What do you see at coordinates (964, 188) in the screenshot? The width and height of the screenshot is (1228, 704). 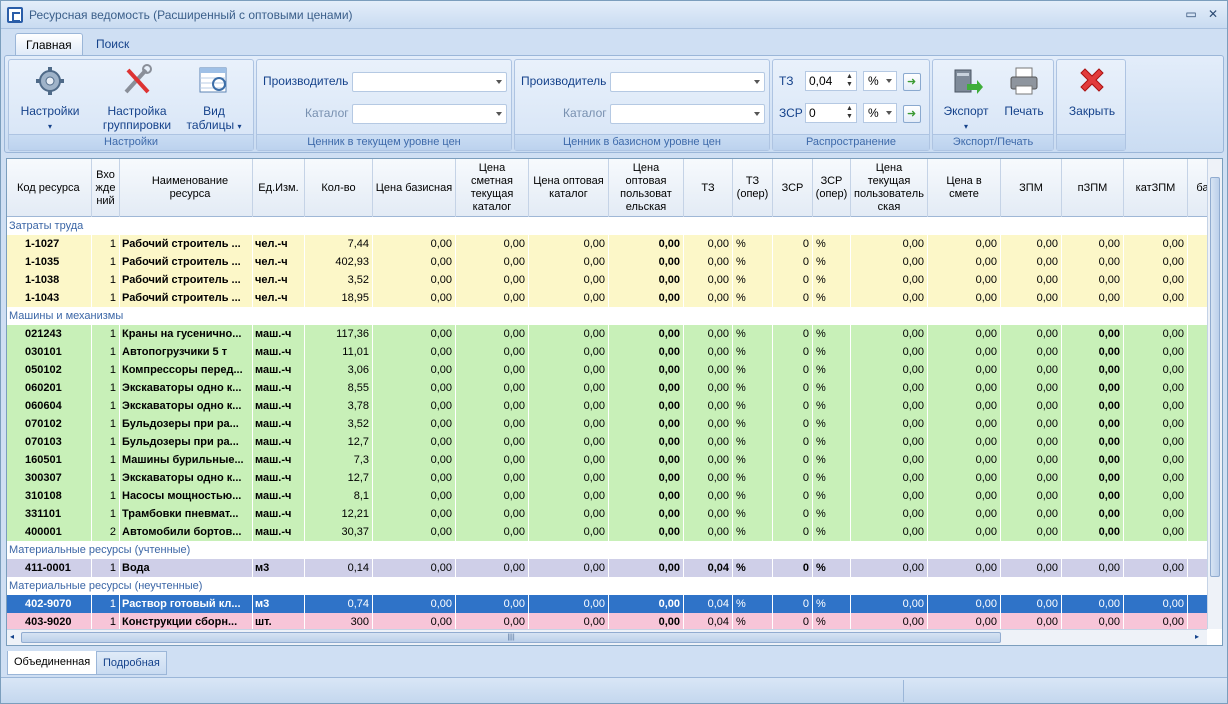 I see `column-header: Цена в смете` at bounding box center [964, 188].